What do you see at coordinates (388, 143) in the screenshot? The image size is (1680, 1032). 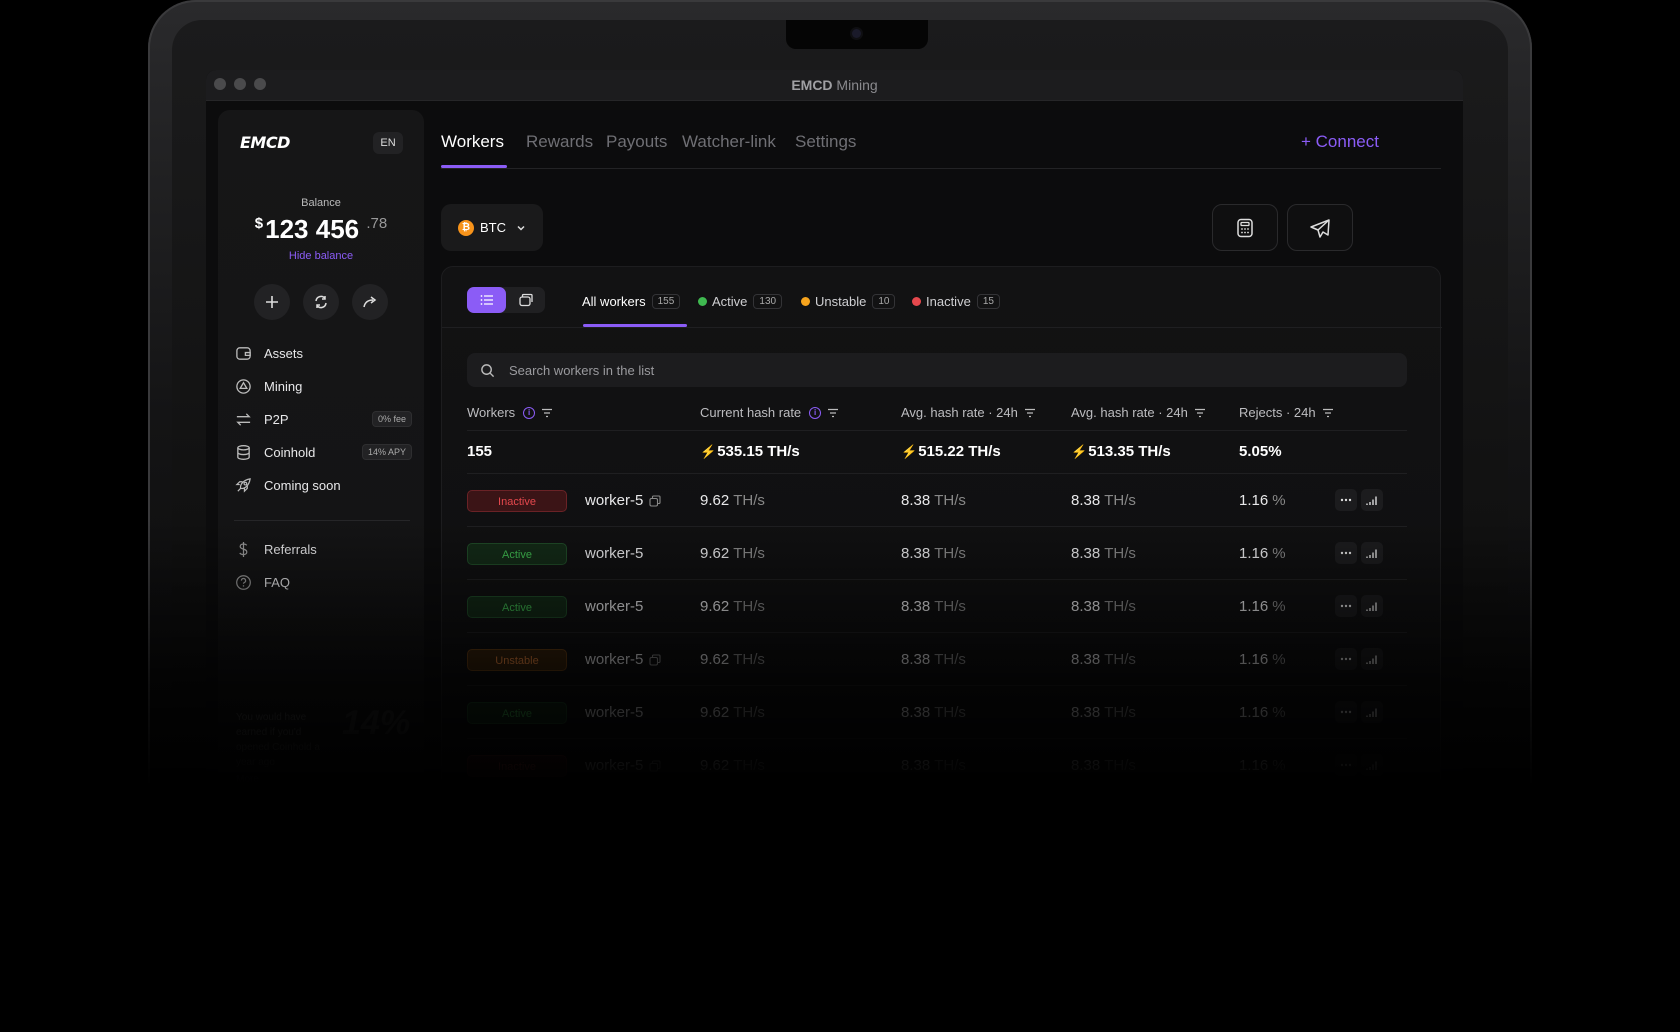 I see `language-switch: EN` at bounding box center [388, 143].